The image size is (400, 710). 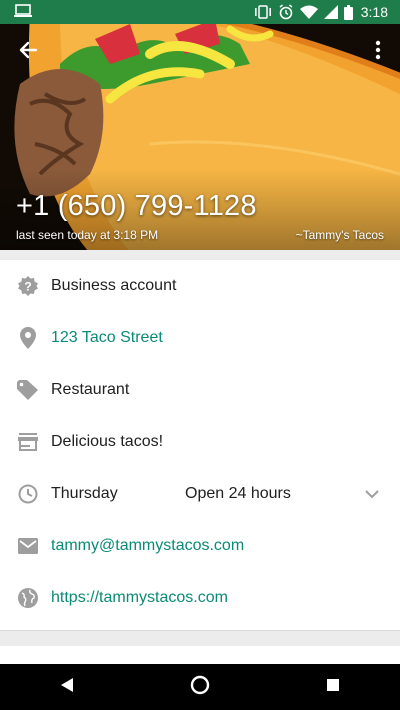 I want to click on email-link: tammy@tammystacos.com, so click(x=147, y=546).